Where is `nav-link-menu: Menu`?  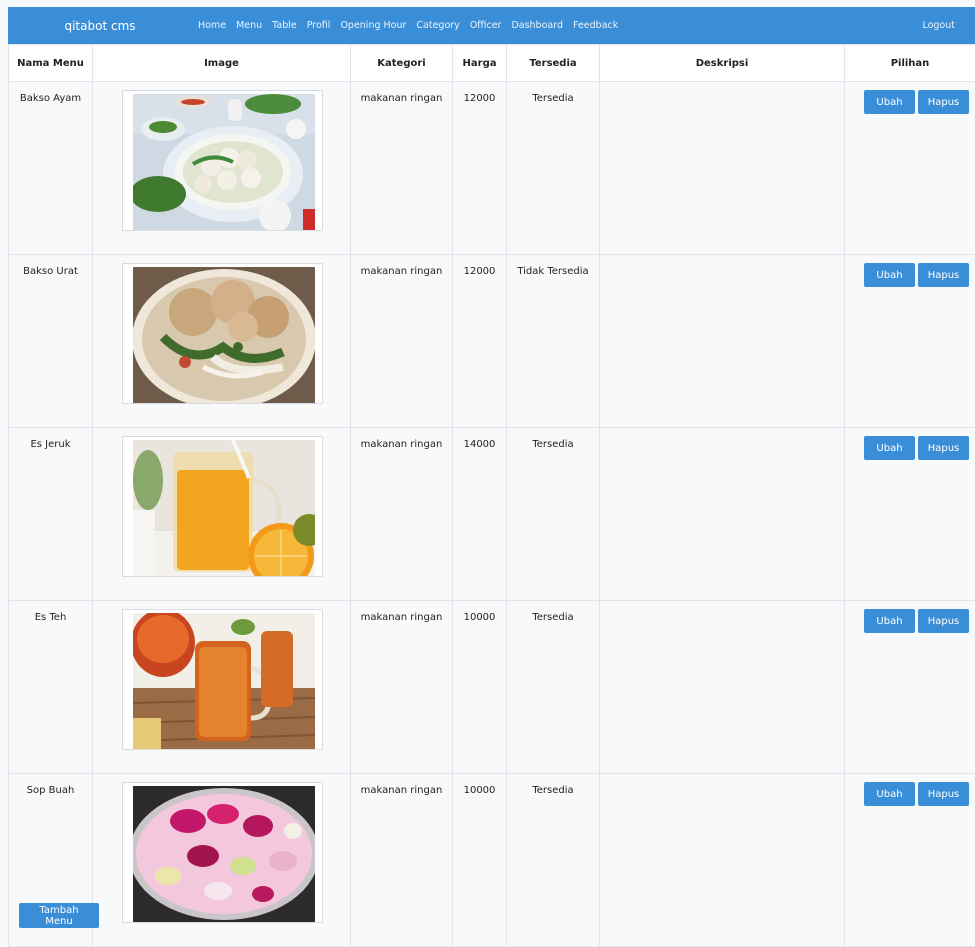
nav-link-menu: Menu is located at coordinates (249, 25).